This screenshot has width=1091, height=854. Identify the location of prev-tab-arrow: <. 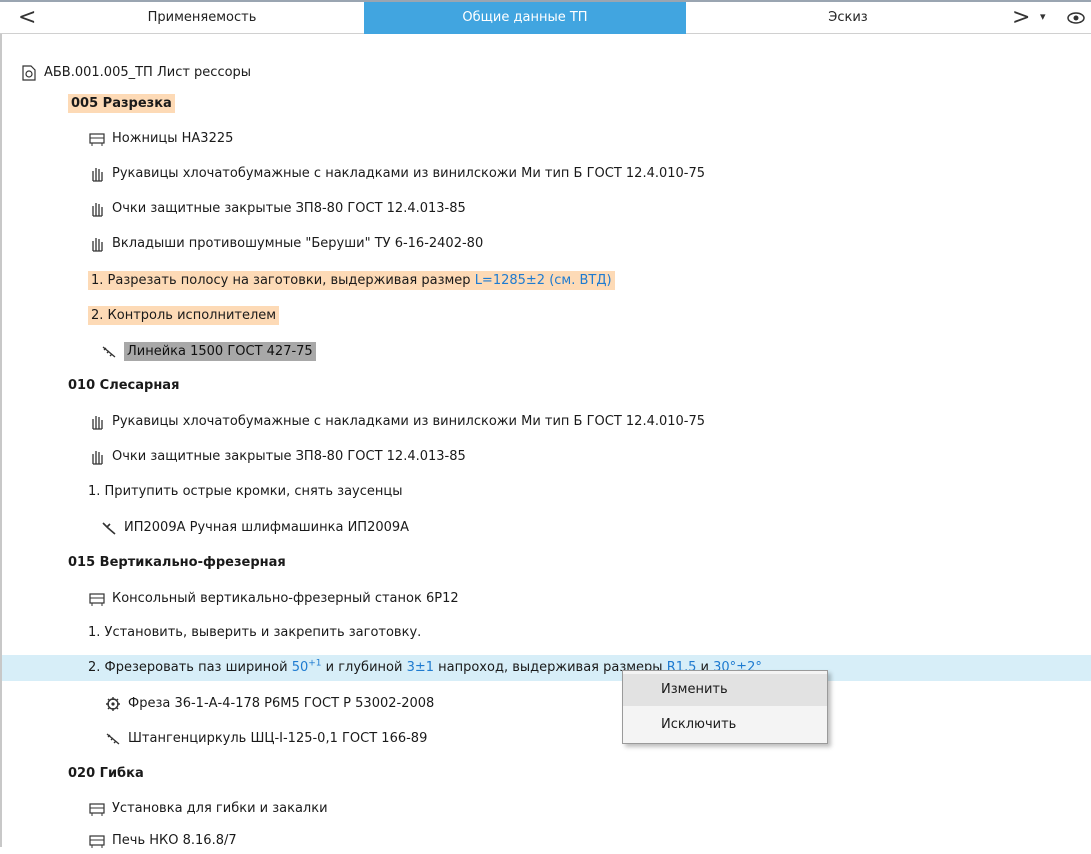
(27, 18).